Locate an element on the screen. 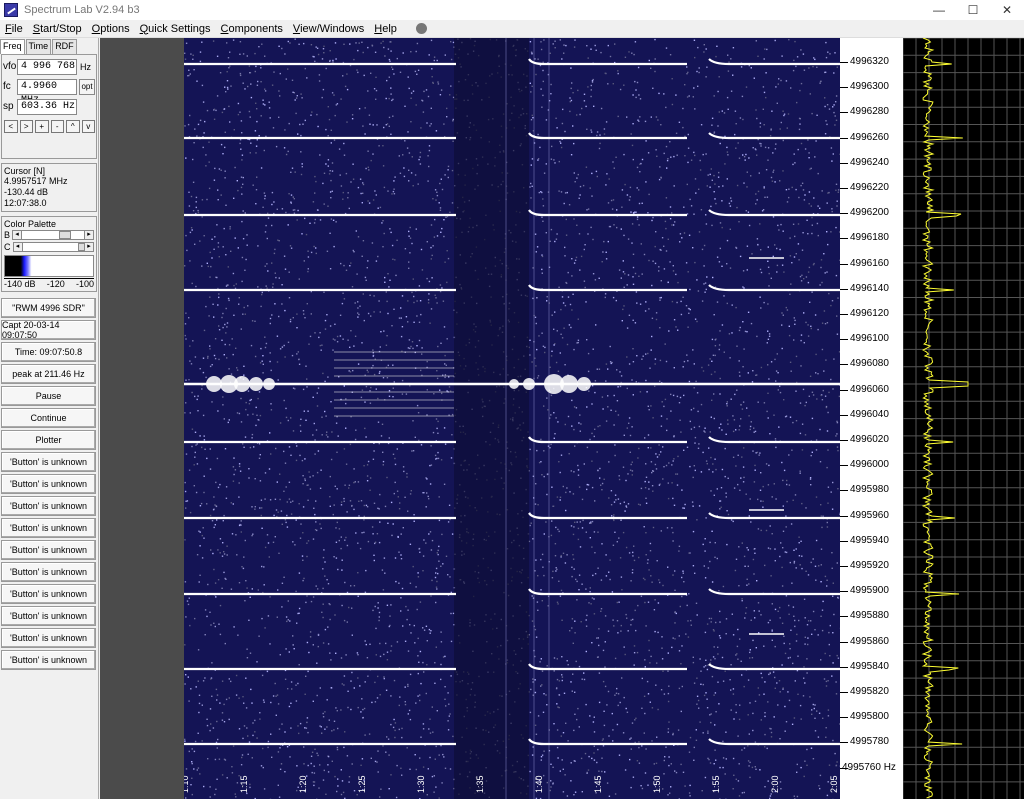  tab-freq: Freq is located at coordinates (12, 46).